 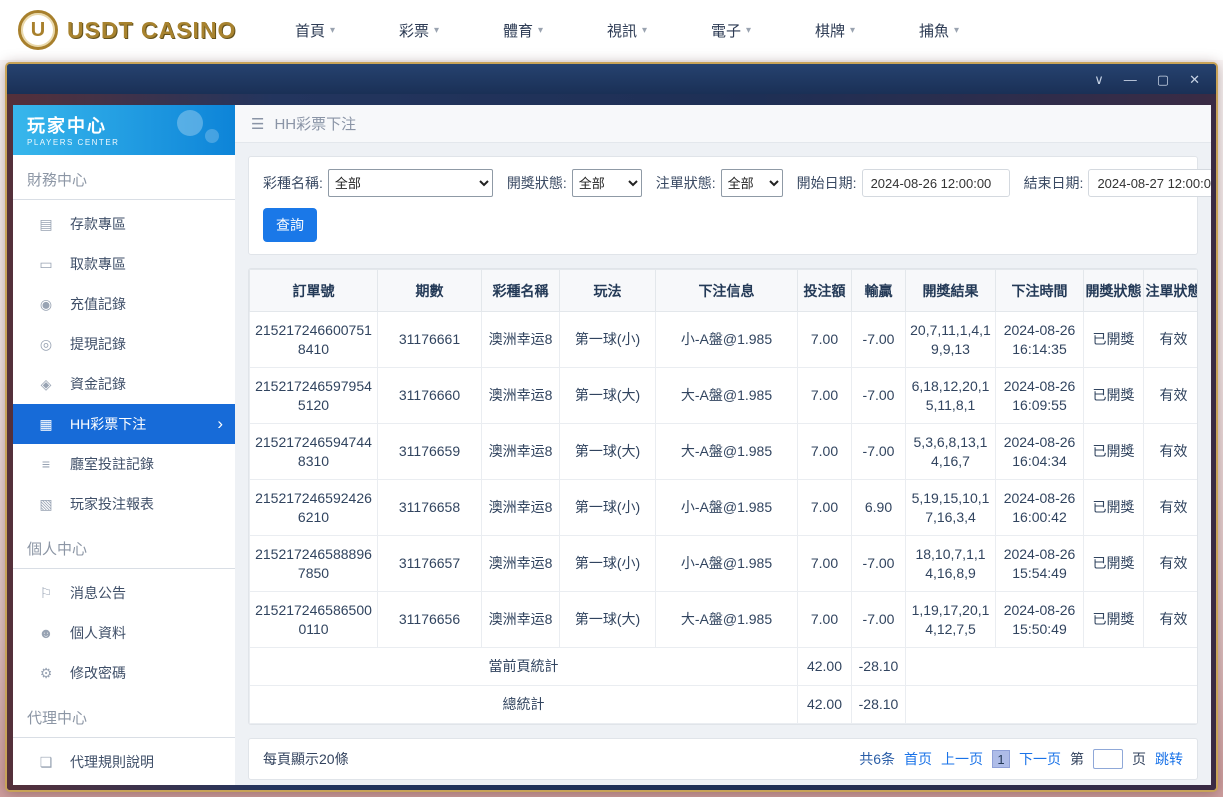 I want to click on sidebar-item-label: 充值記錄, so click(x=98, y=304).